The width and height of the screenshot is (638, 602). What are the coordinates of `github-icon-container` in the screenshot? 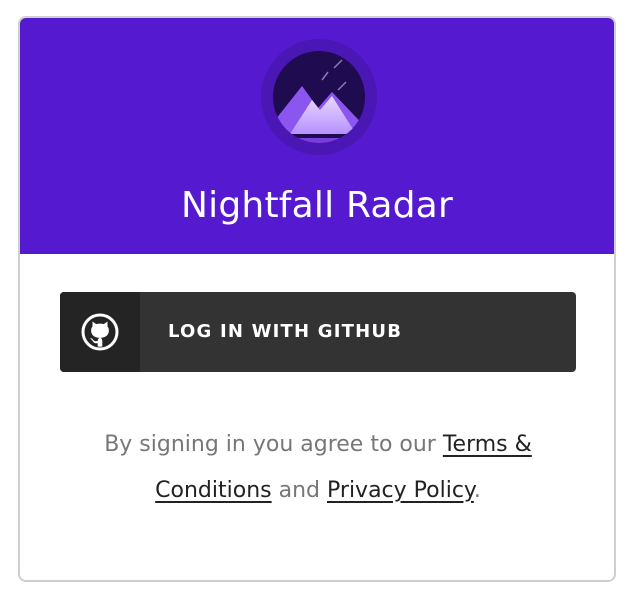 It's located at (100, 332).